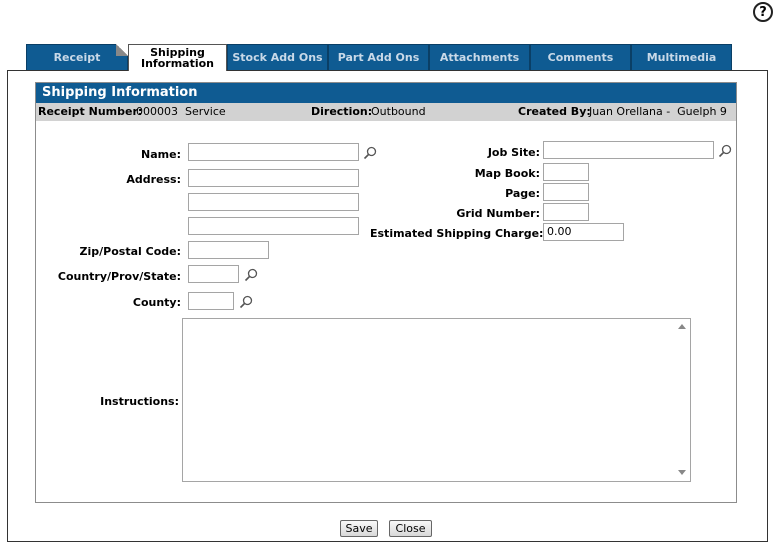  What do you see at coordinates (161, 154) in the screenshot?
I see `name-label: Name:` at bounding box center [161, 154].